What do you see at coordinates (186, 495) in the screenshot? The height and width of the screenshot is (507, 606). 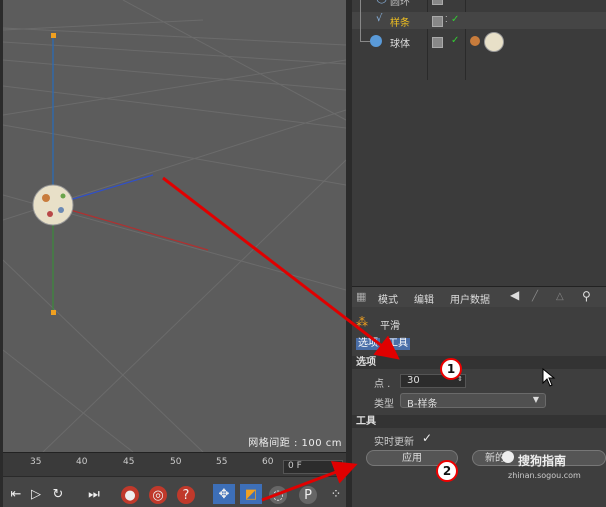 I see `help-icon: ?` at bounding box center [186, 495].